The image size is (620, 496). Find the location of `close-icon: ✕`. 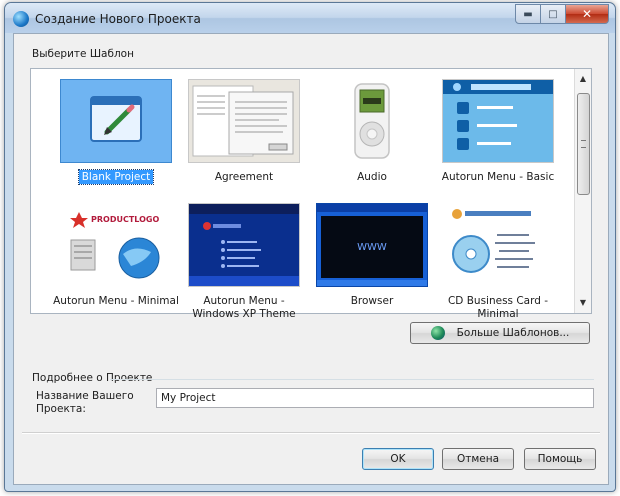

close-icon: ✕ is located at coordinates (587, 14).